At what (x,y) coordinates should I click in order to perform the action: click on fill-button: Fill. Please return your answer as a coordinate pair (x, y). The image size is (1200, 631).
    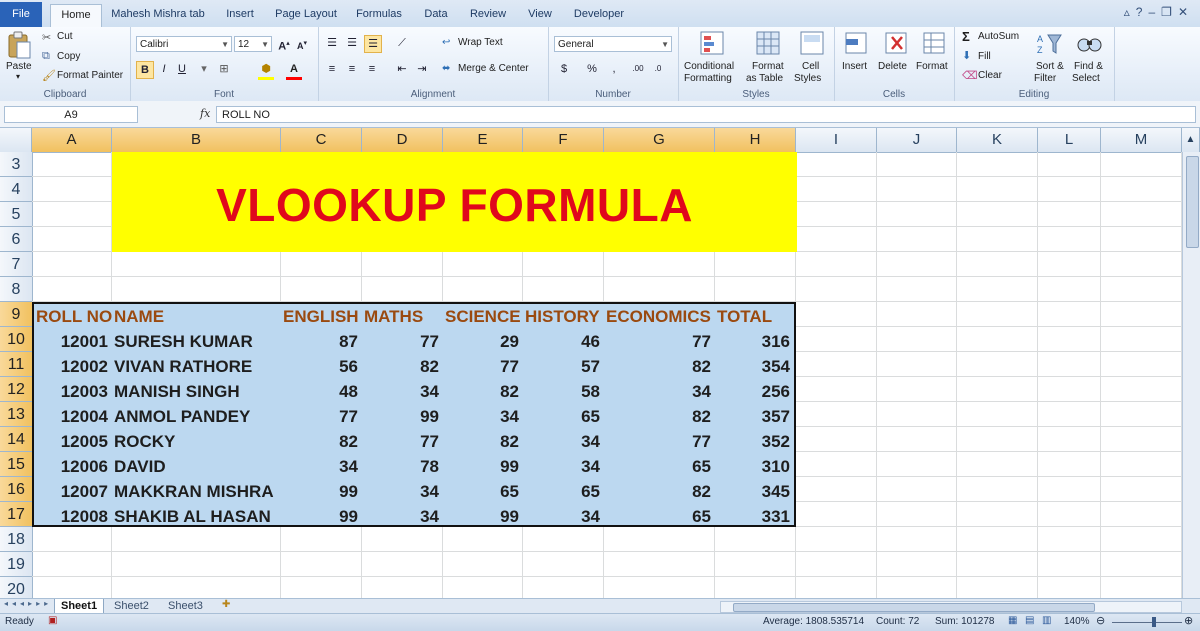
    Looking at the image, I should click on (984, 56).